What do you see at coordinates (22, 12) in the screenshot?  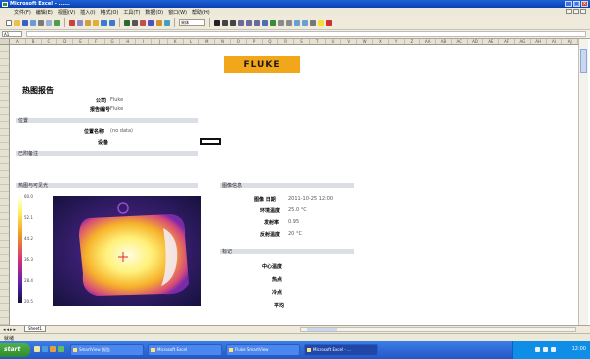 I see `menu-file: 文件(F)` at bounding box center [22, 12].